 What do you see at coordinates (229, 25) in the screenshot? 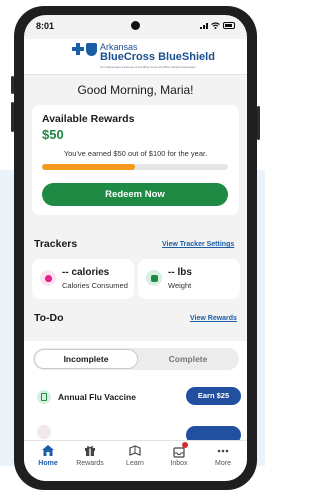
I see `battery-icon` at bounding box center [229, 25].